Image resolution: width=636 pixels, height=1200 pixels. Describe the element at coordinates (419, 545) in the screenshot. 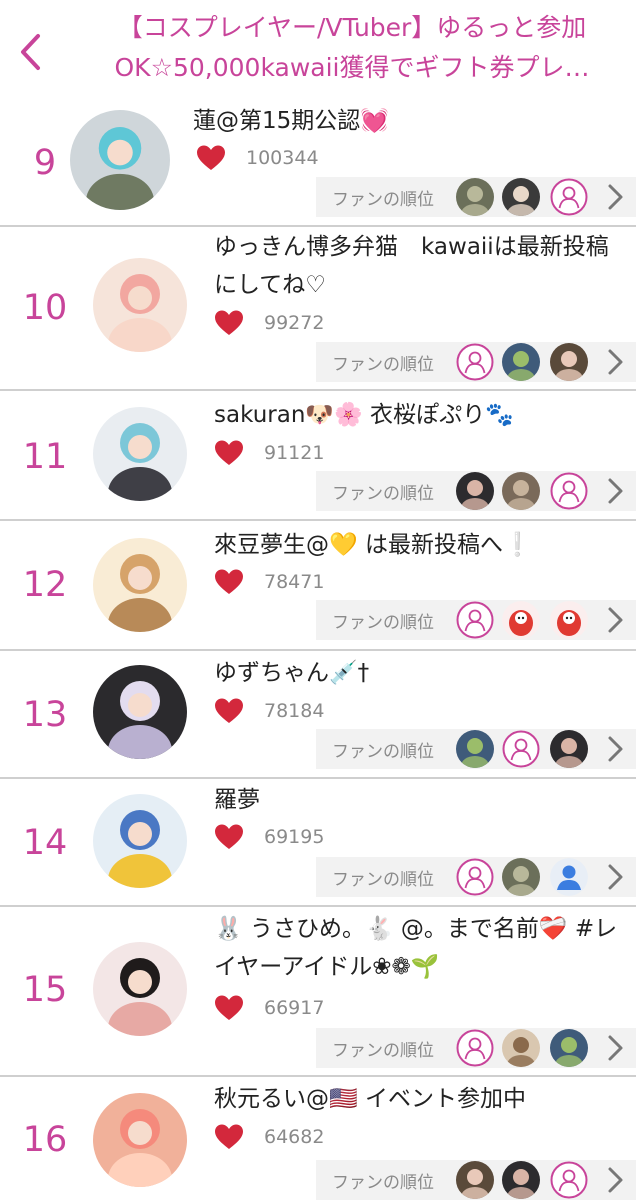

I see `user-name: 來豆夢生@💛 は最新投稿へ❕` at that location.